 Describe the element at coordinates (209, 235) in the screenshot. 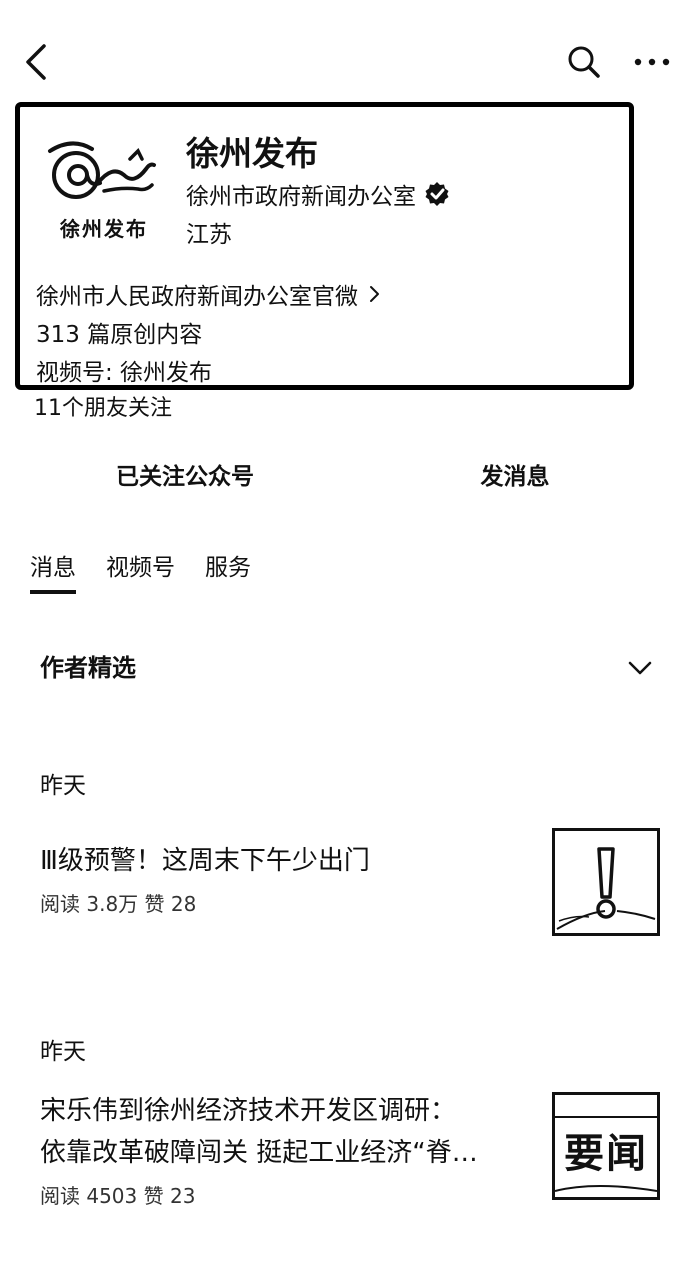

I see `account-region: 江苏` at that location.